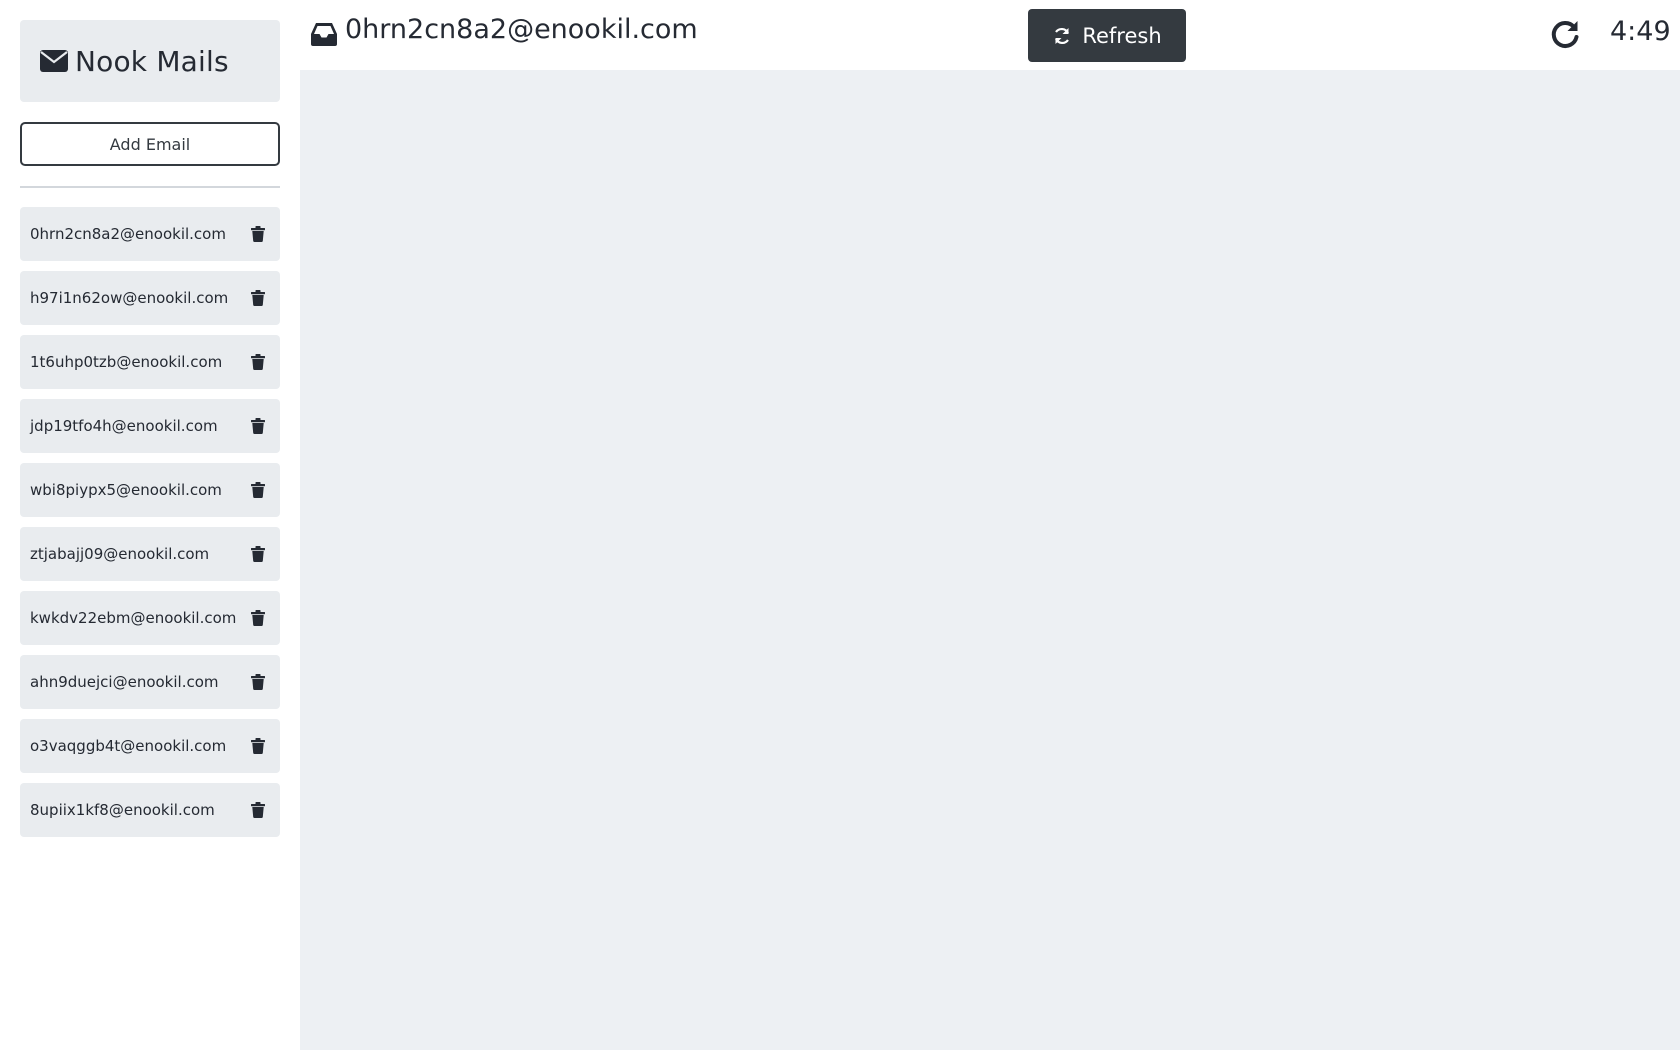 Image resolution: width=1680 pixels, height=1050 pixels. What do you see at coordinates (126, 362) in the screenshot?
I see `email-address: 1t6uhp0tzb@enookil.com` at bounding box center [126, 362].